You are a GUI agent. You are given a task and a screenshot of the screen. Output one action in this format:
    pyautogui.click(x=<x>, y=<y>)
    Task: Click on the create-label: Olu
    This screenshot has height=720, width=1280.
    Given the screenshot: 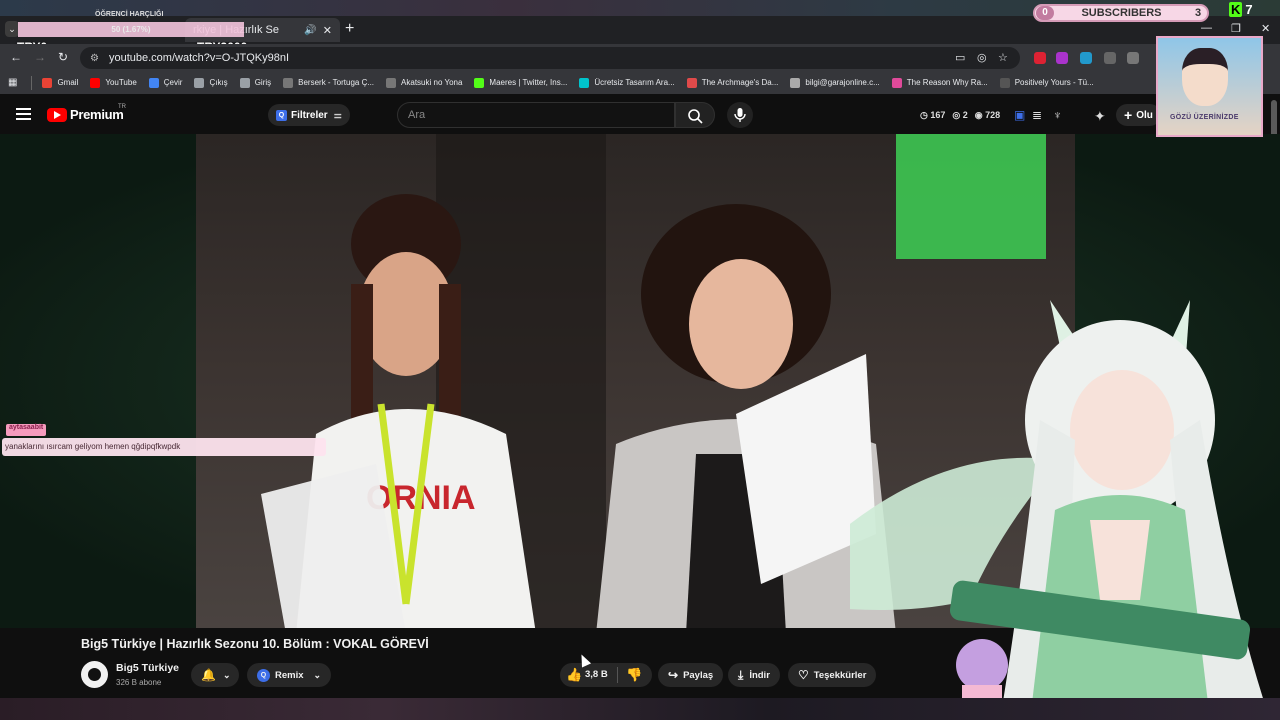 What is the action you would take?
    pyautogui.click(x=1144, y=115)
    